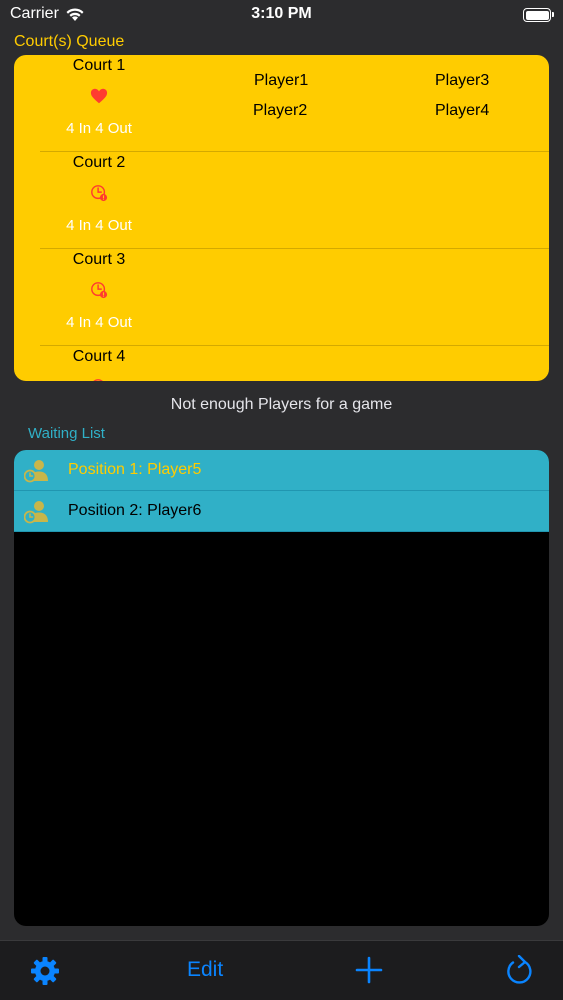 The image size is (563, 1000). I want to click on waiting-position-label: Position 2: Player6, so click(135, 510).